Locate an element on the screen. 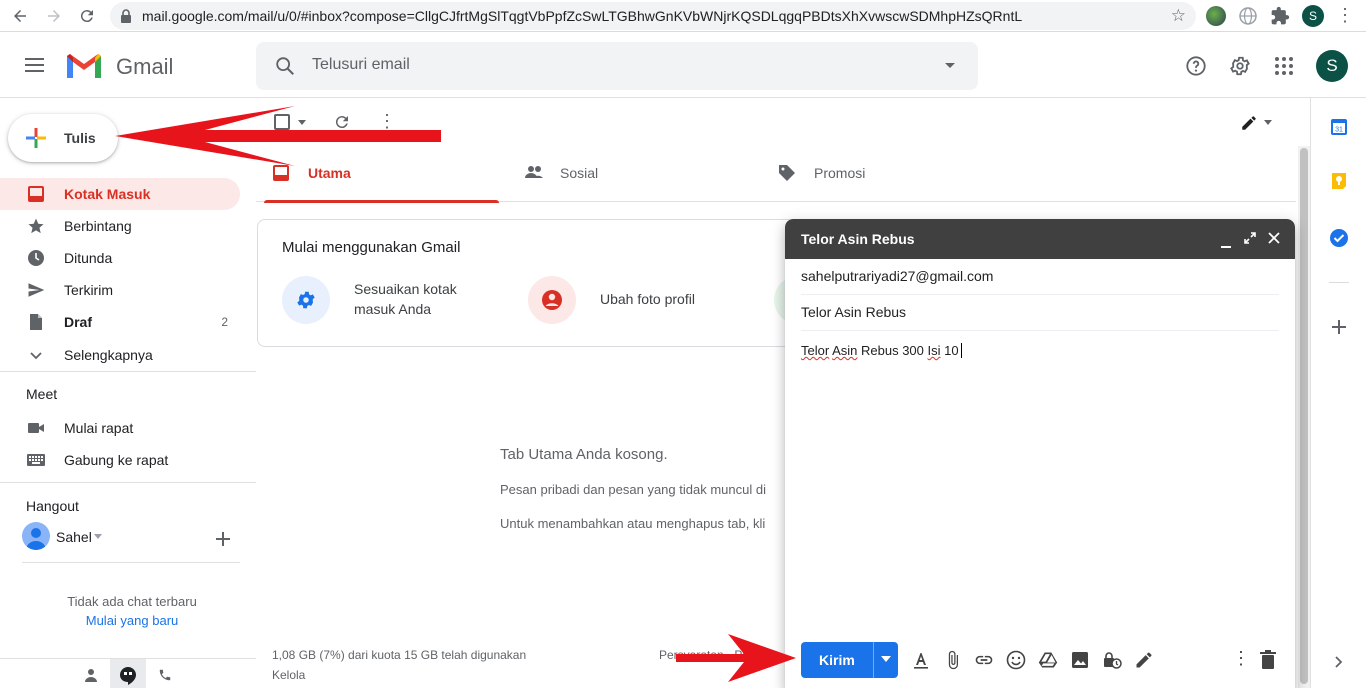 The image size is (1366, 688). sidebar-item-join-meeting: Gabung ke rapat is located at coordinates (120, 460).